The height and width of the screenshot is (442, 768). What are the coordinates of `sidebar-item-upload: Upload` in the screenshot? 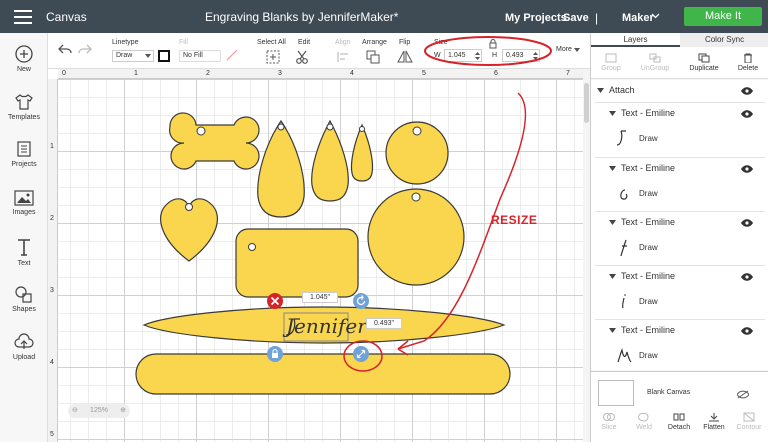 It's located at (24, 347).